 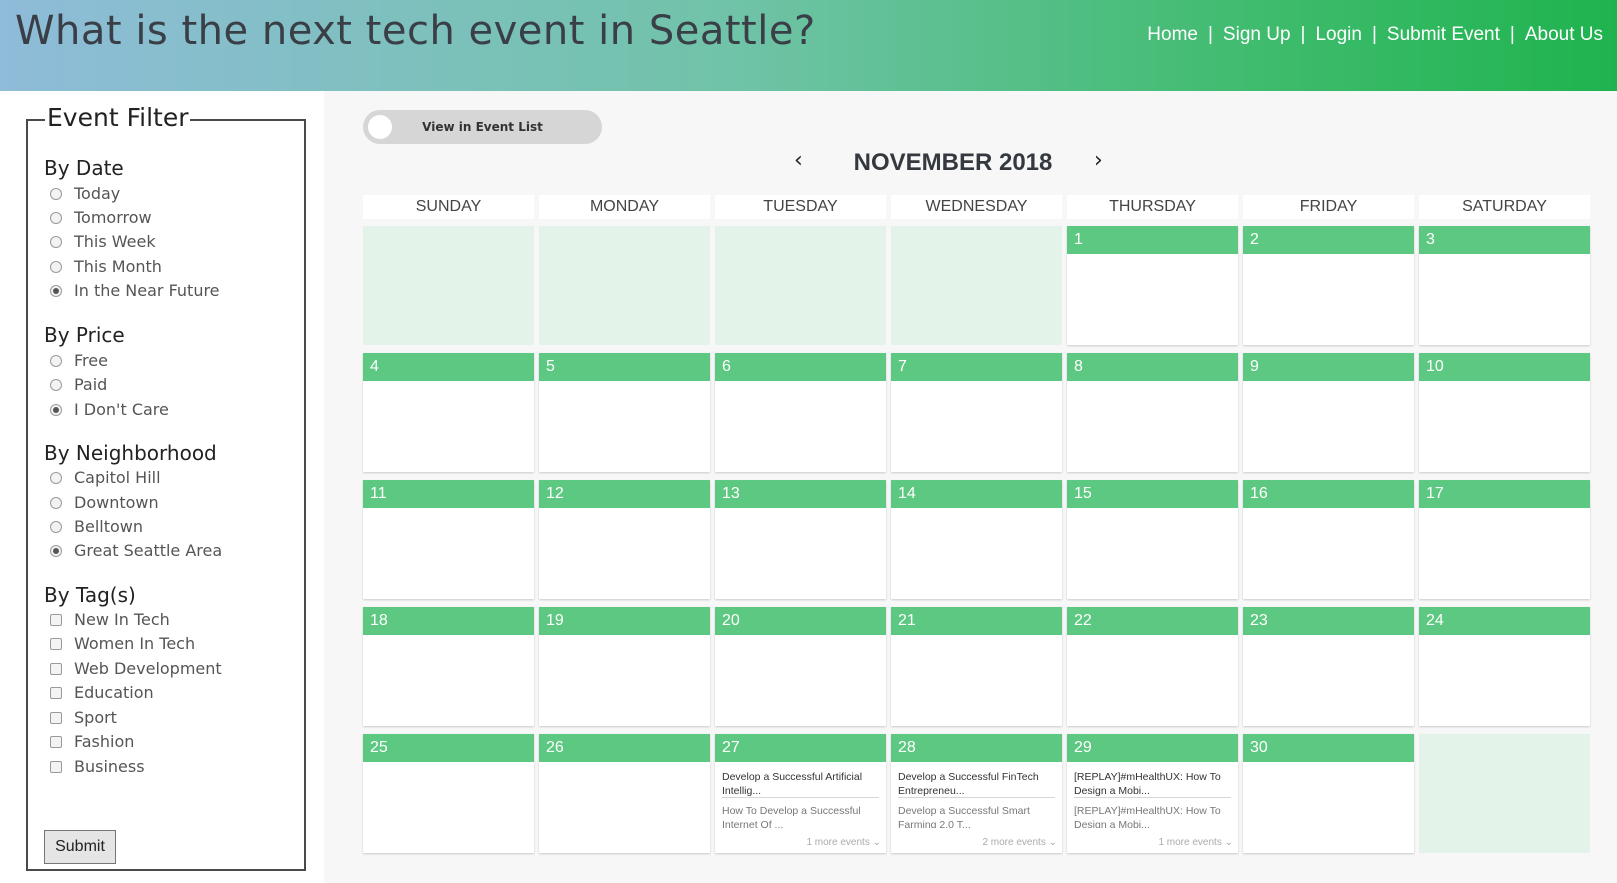 I want to click on price-option-free: Free, so click(x=79, y=360).